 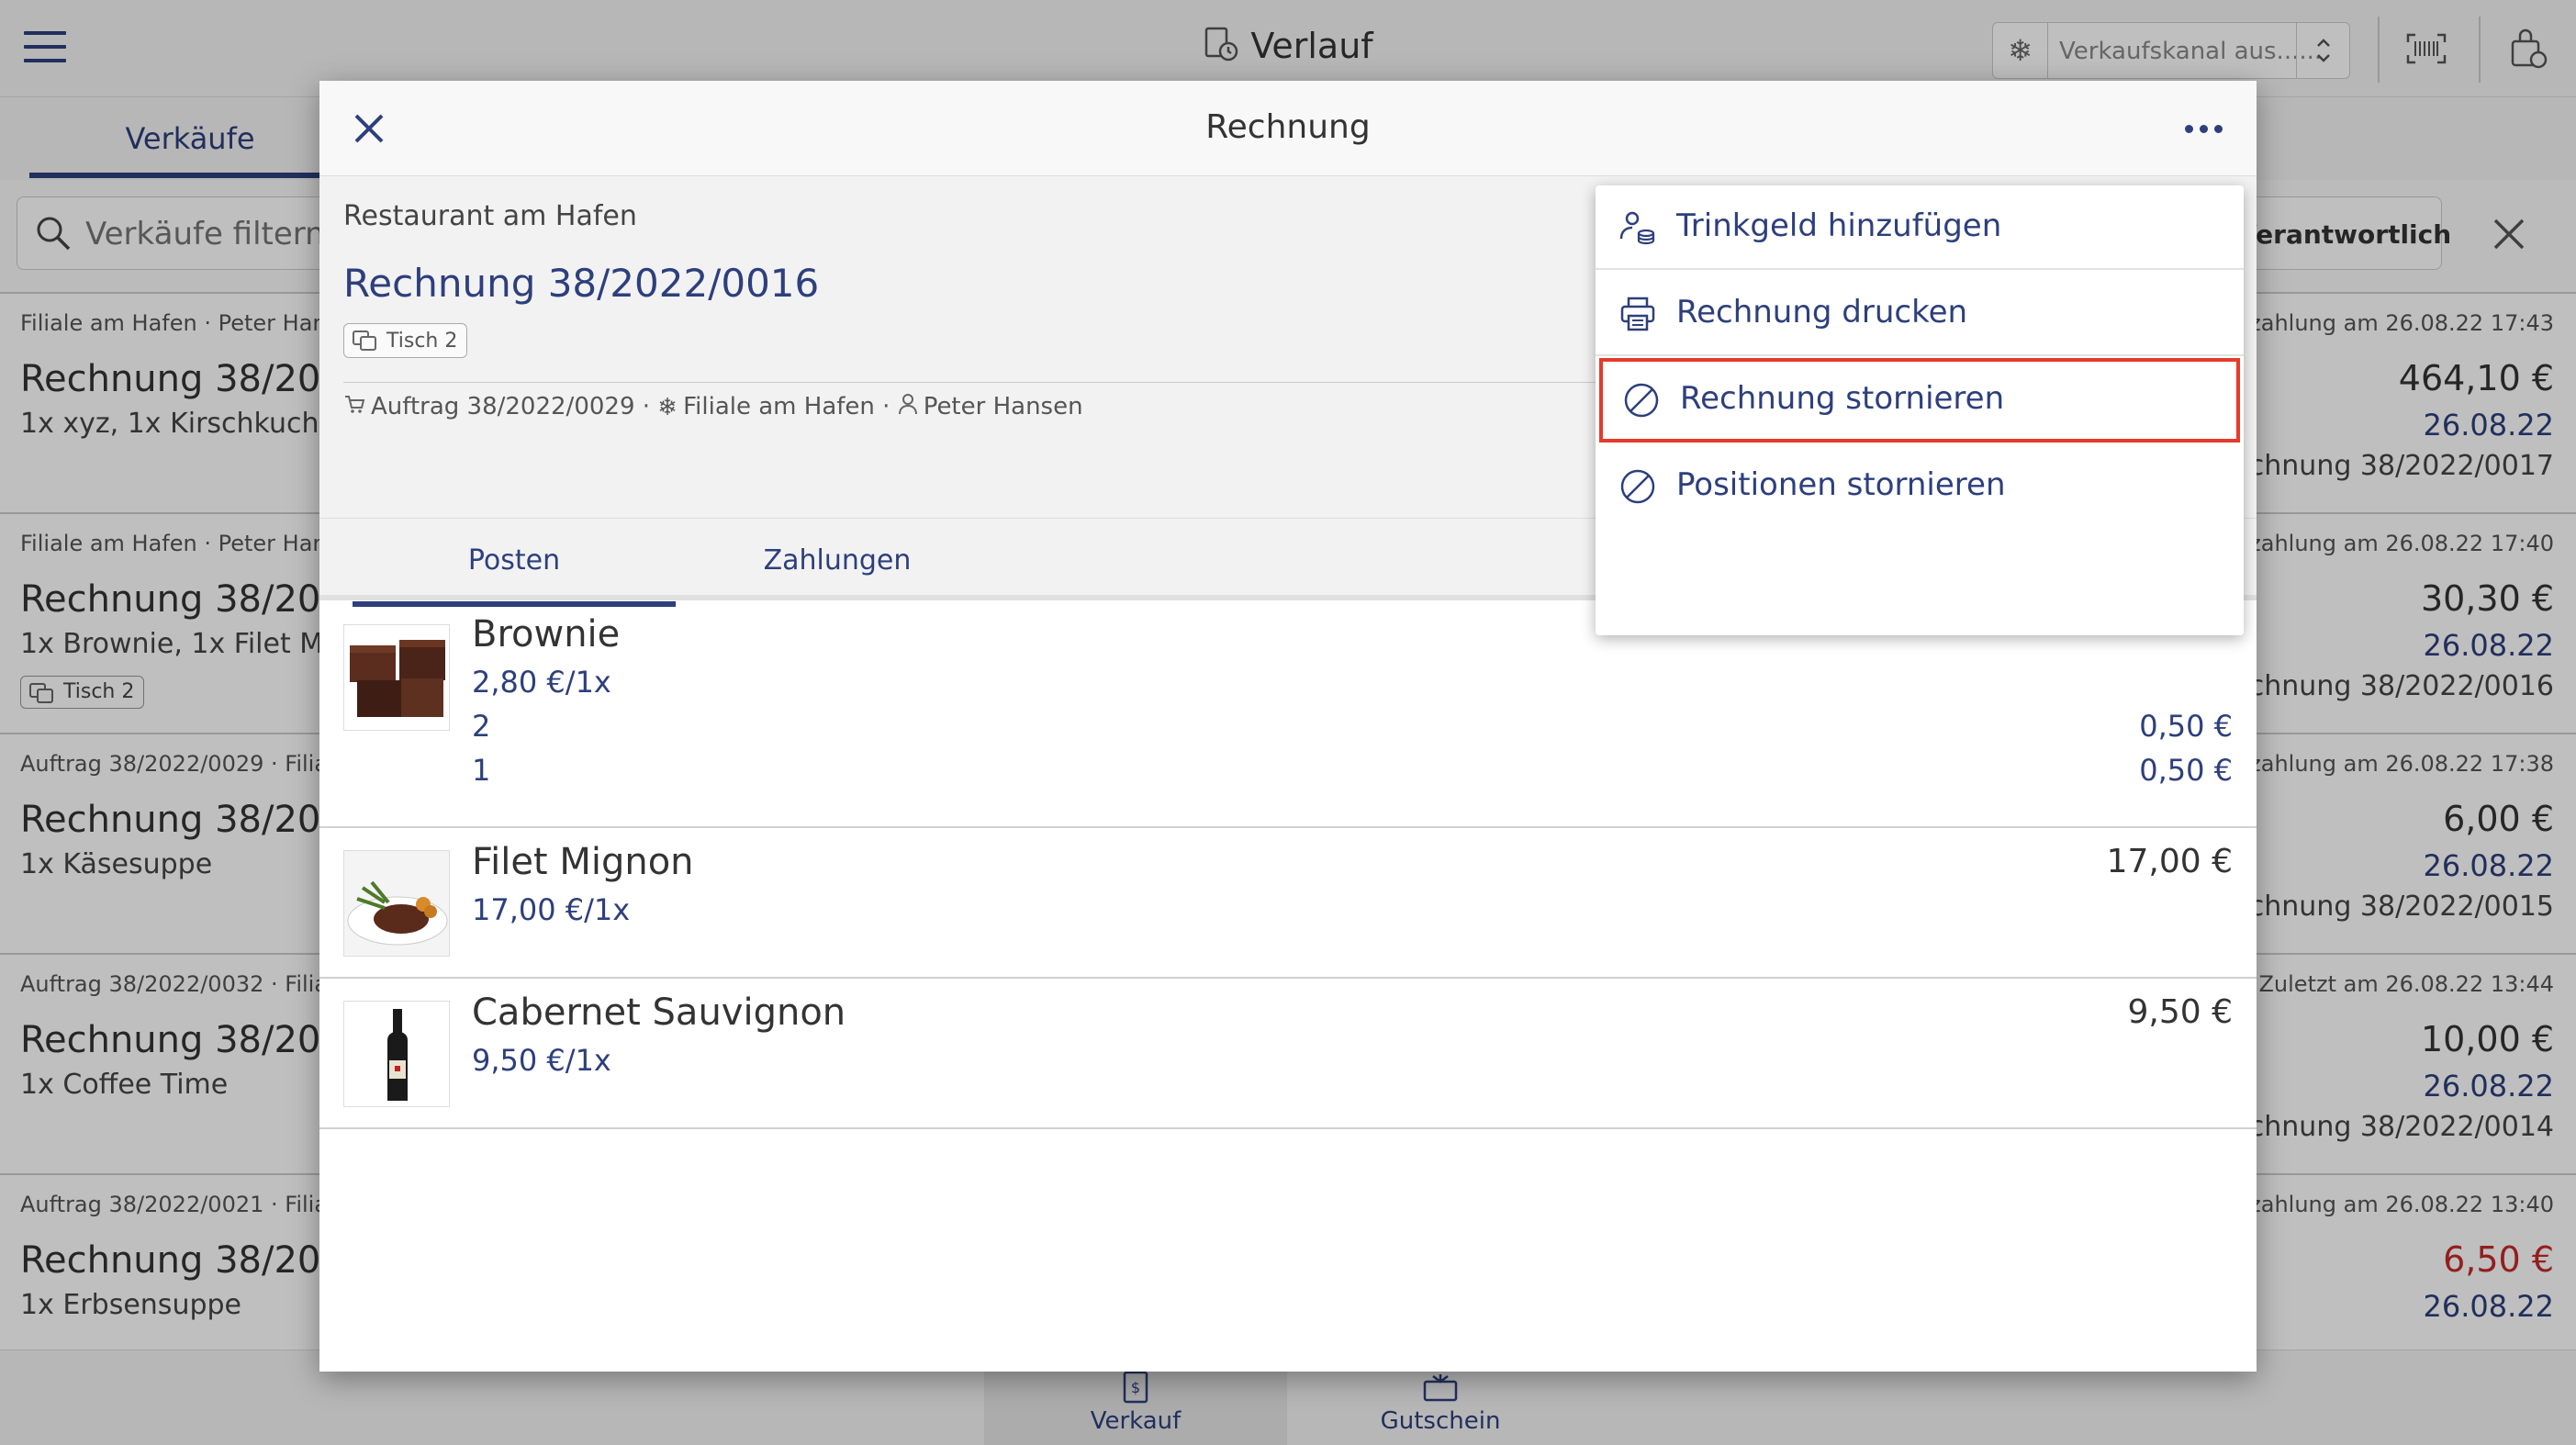 I want to click on tip-icon, so click(x=1637, y=227).